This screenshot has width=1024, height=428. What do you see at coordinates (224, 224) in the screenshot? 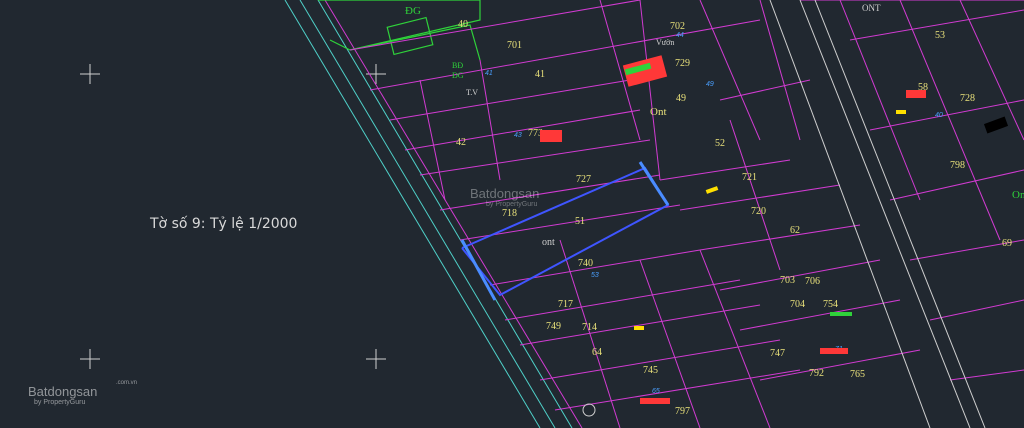
I see `sheet-title: Tờ số 9: Tỷ lệ 1/2000` at bounding box center [224, 224].